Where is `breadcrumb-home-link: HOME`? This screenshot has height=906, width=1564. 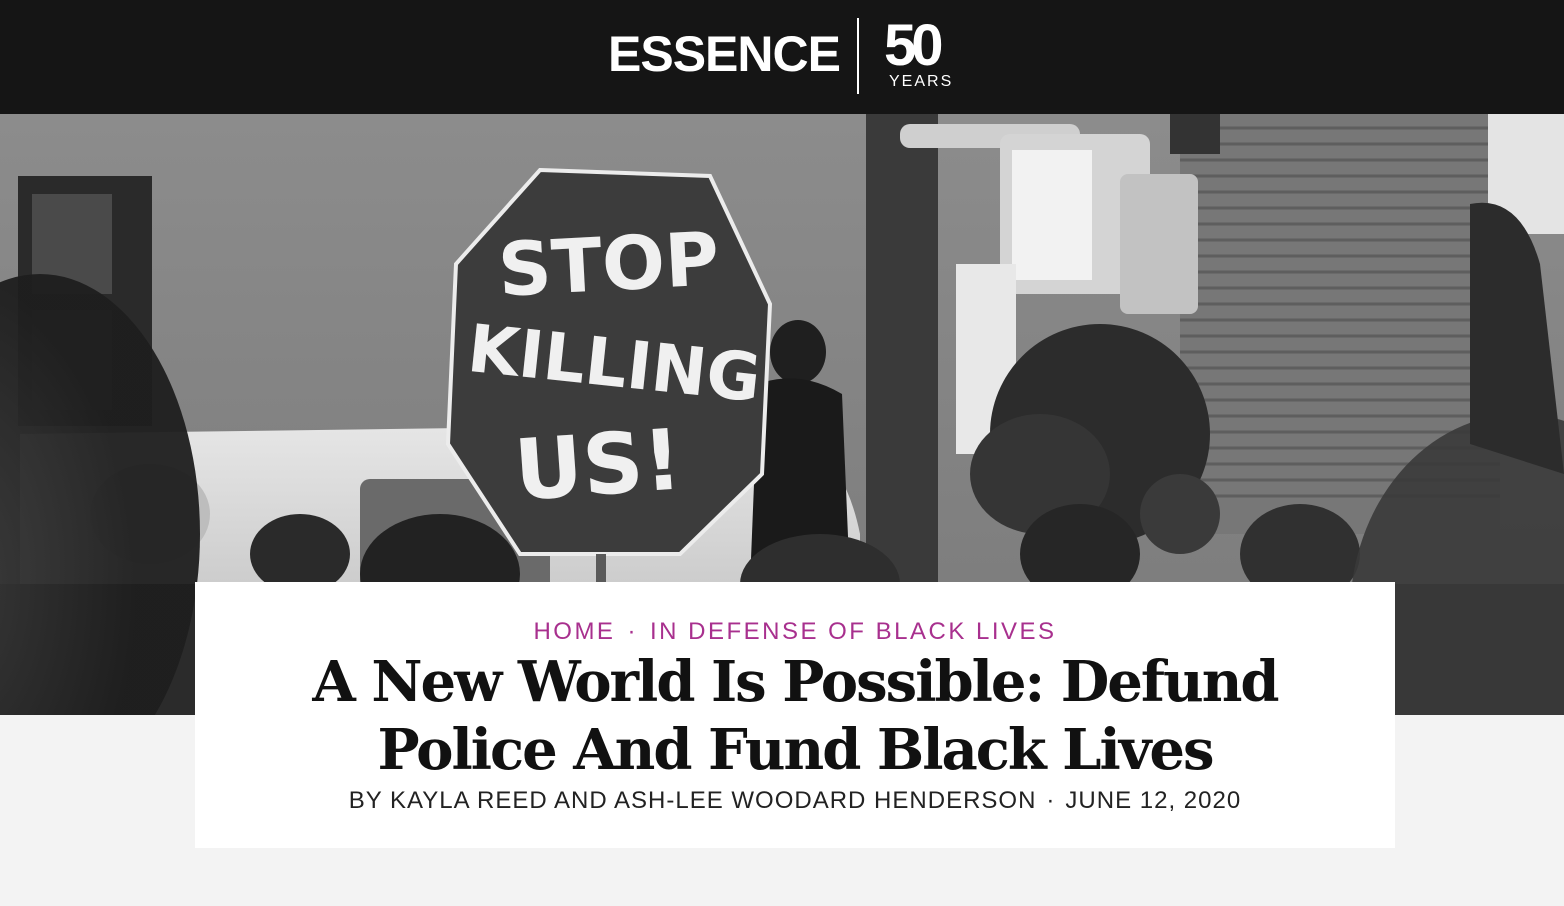
breadcrumb-home-link: HOME is located at coordinates (574, 631).